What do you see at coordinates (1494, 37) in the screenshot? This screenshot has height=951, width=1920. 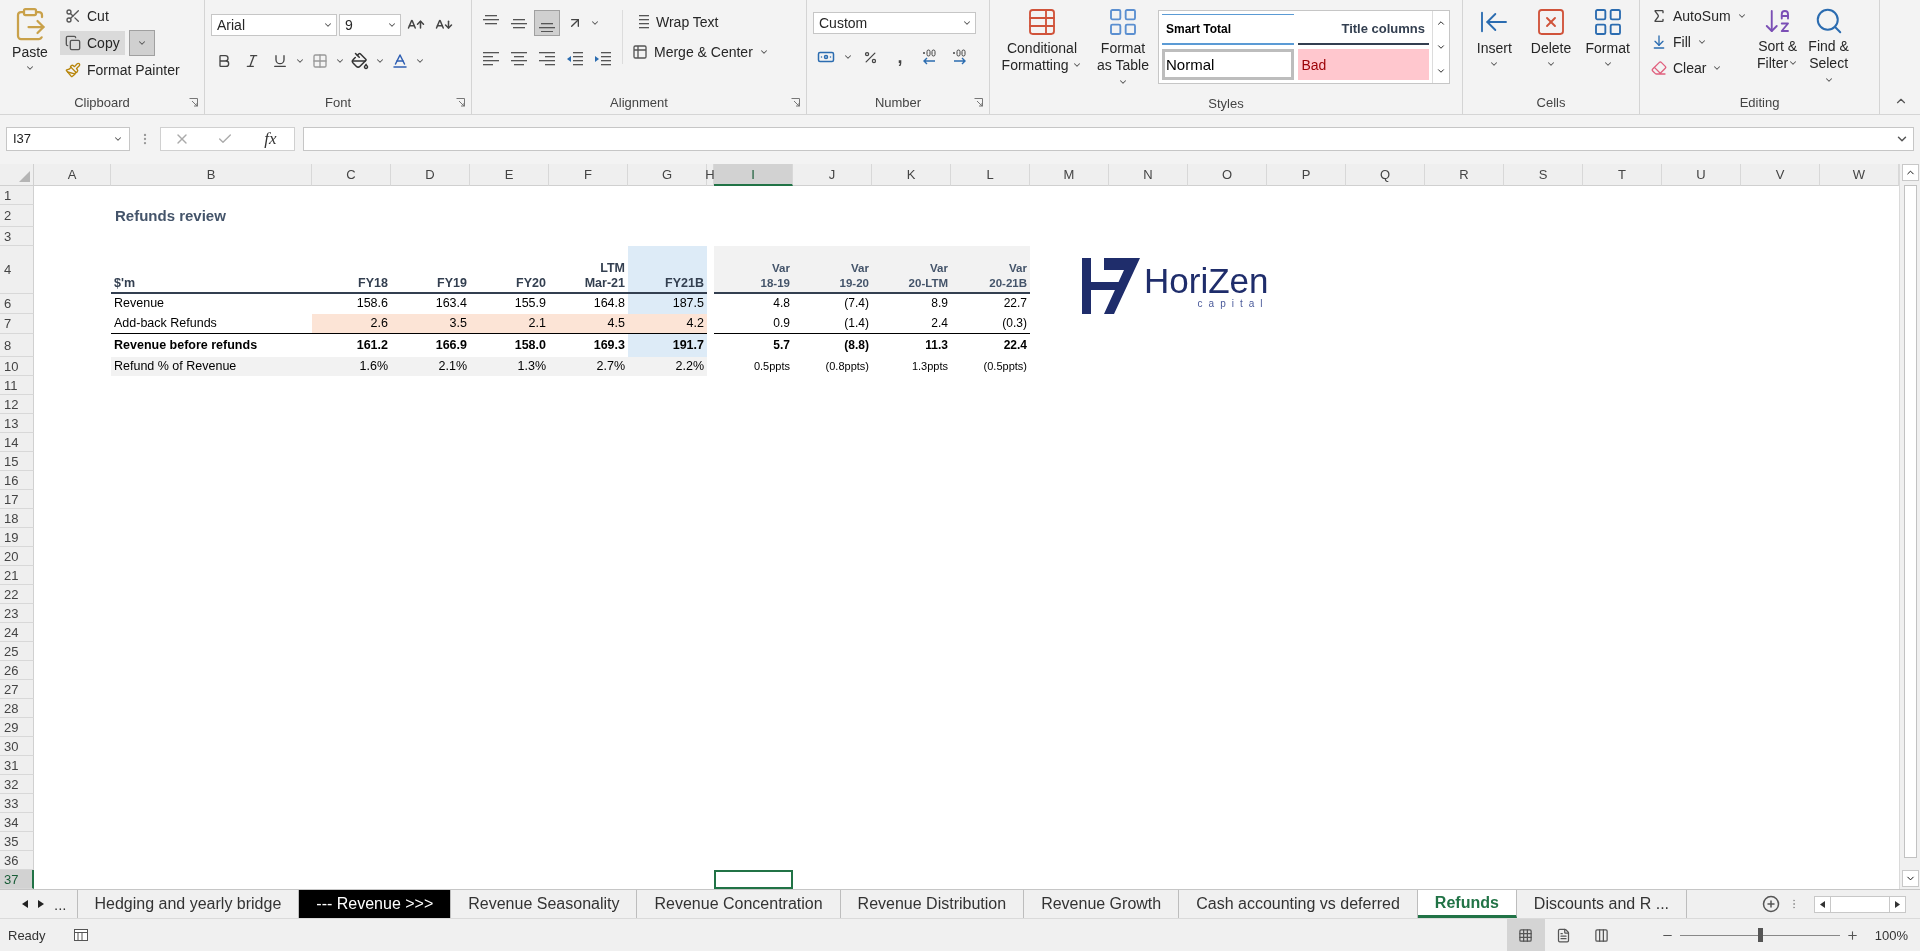 I see `cells-button: Insert` at bounding box center [1494, 37].